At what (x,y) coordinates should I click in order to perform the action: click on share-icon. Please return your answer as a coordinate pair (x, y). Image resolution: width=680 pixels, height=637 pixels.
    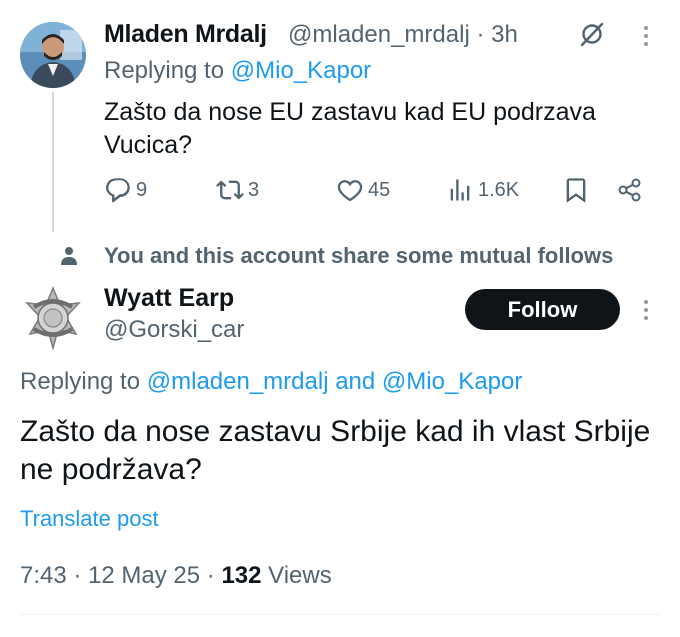
    Looking at the image, I should click on (629, 190).